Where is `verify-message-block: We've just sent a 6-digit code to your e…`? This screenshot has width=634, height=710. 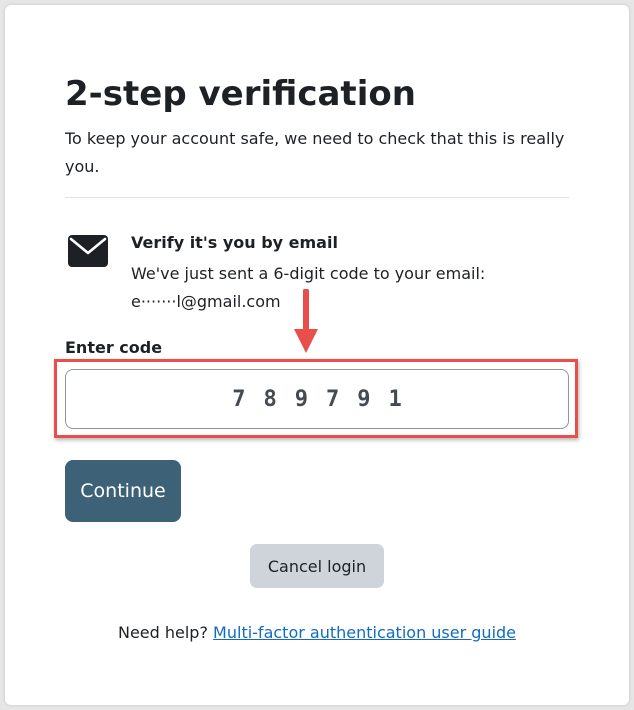
verify-message-block: We've just sent a 6-digit code to your e… is located at coordinates (341, 288).